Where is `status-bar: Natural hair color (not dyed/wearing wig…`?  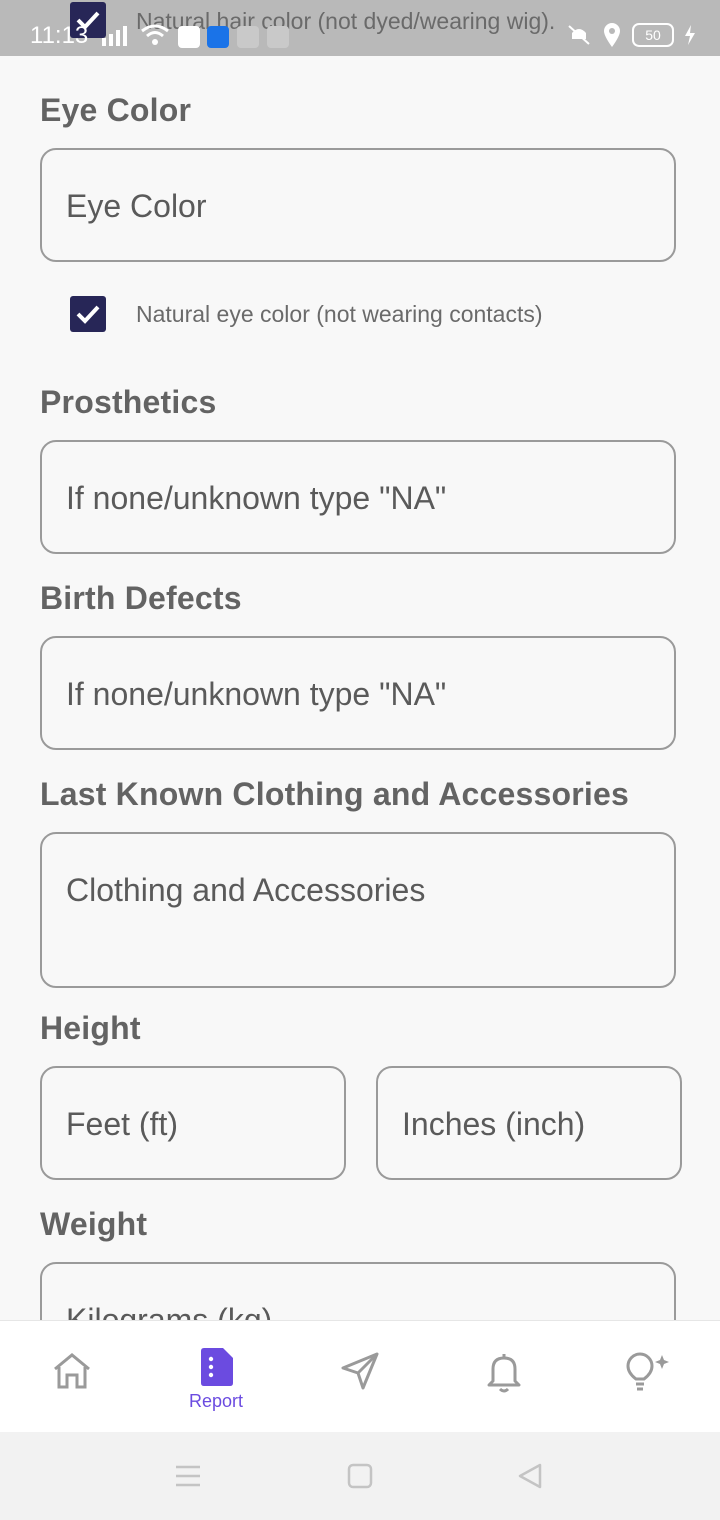
status-bar: Natural hair color (not dyed/wearing wig… is located at coordinates (360, 28).